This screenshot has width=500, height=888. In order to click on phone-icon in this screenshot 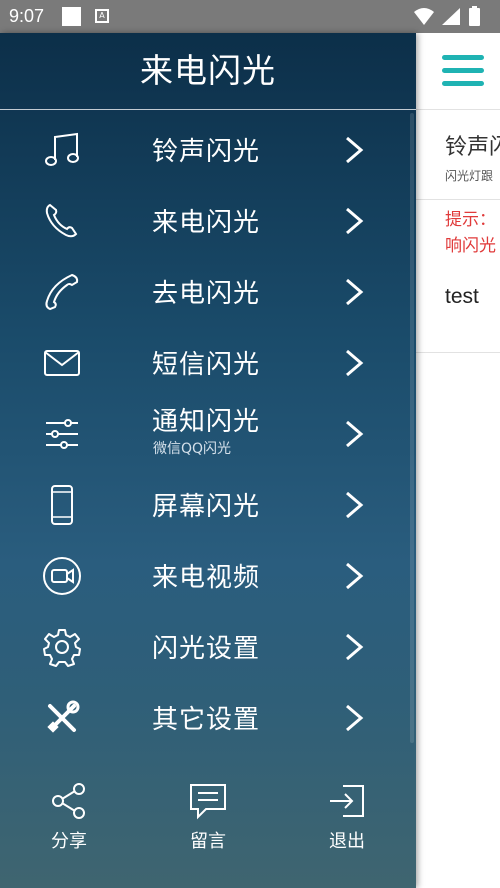, I will do `click(61, 220)`.